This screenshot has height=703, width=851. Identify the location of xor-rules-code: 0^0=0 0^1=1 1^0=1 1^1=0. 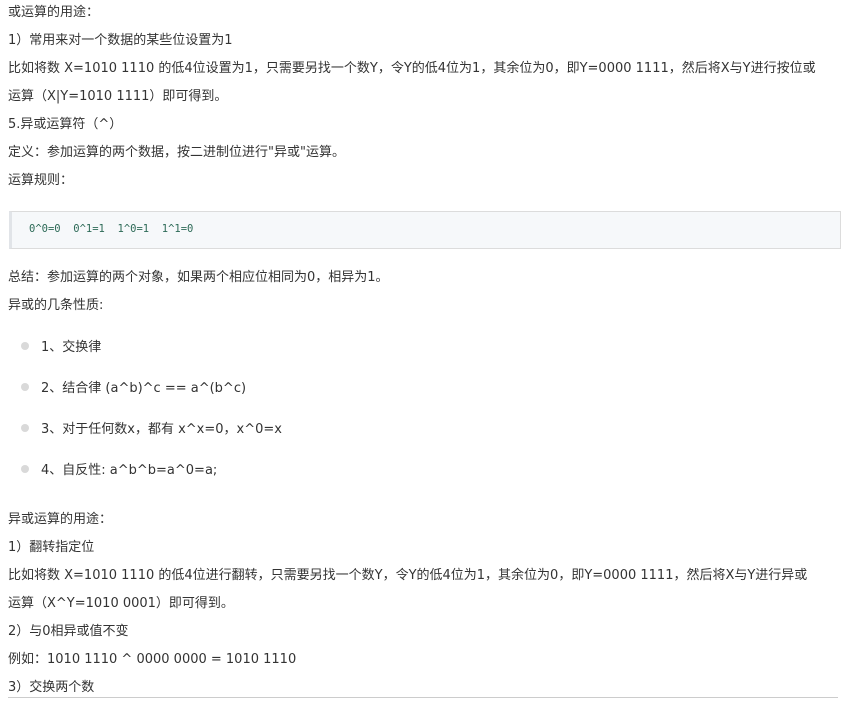
(111, 229).